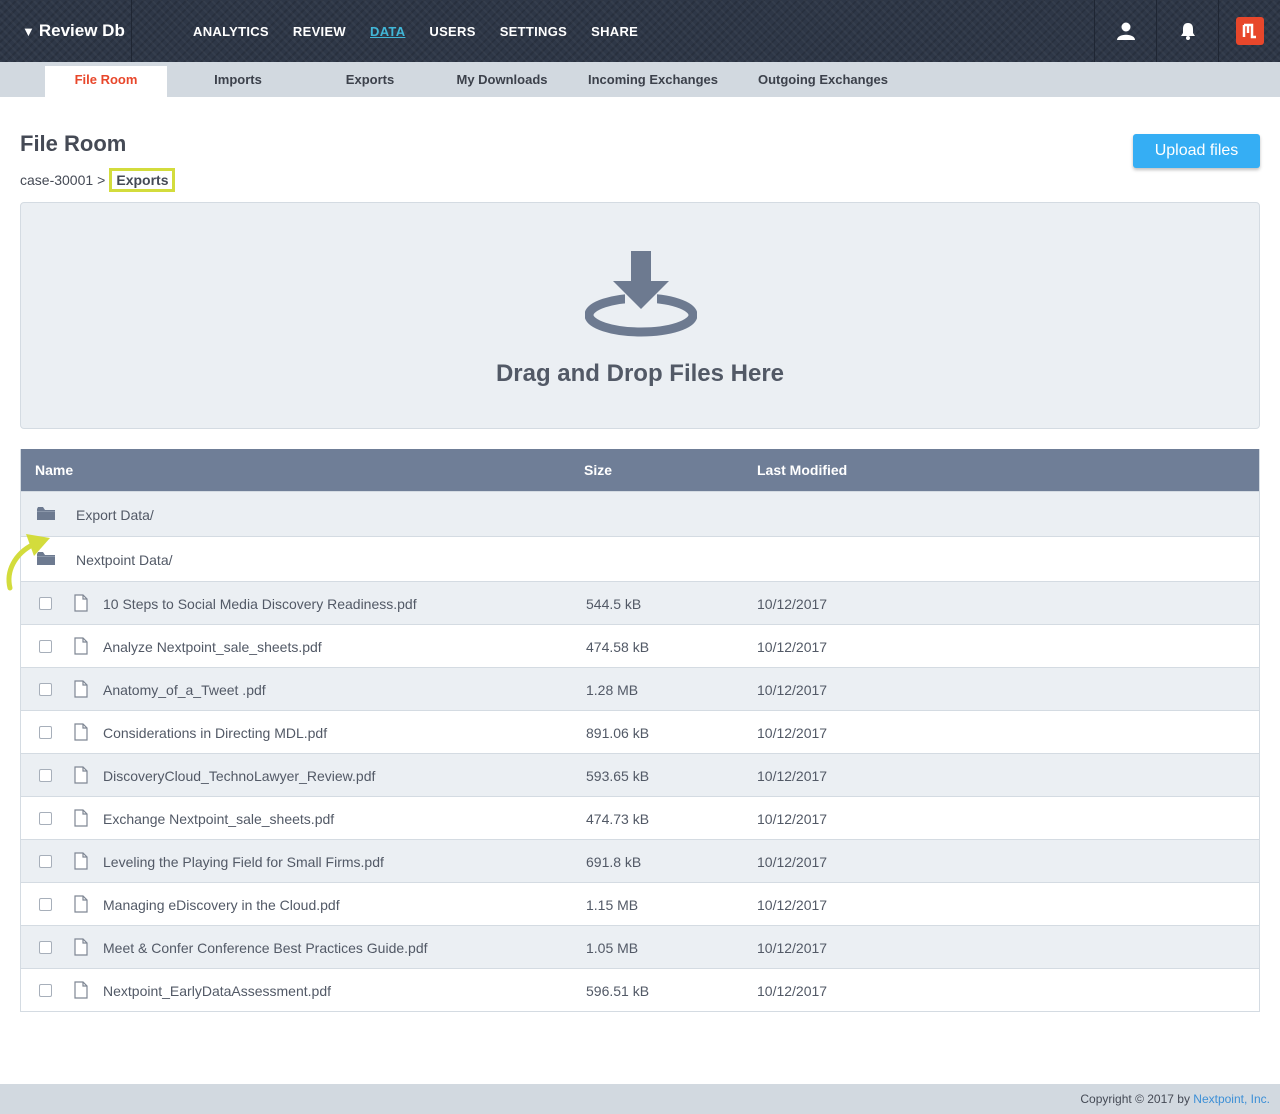 This screenshot has height=1114, width=1280. I want to click on file-name: Considerations in Directing MDL.pdf, so click(215, 733).